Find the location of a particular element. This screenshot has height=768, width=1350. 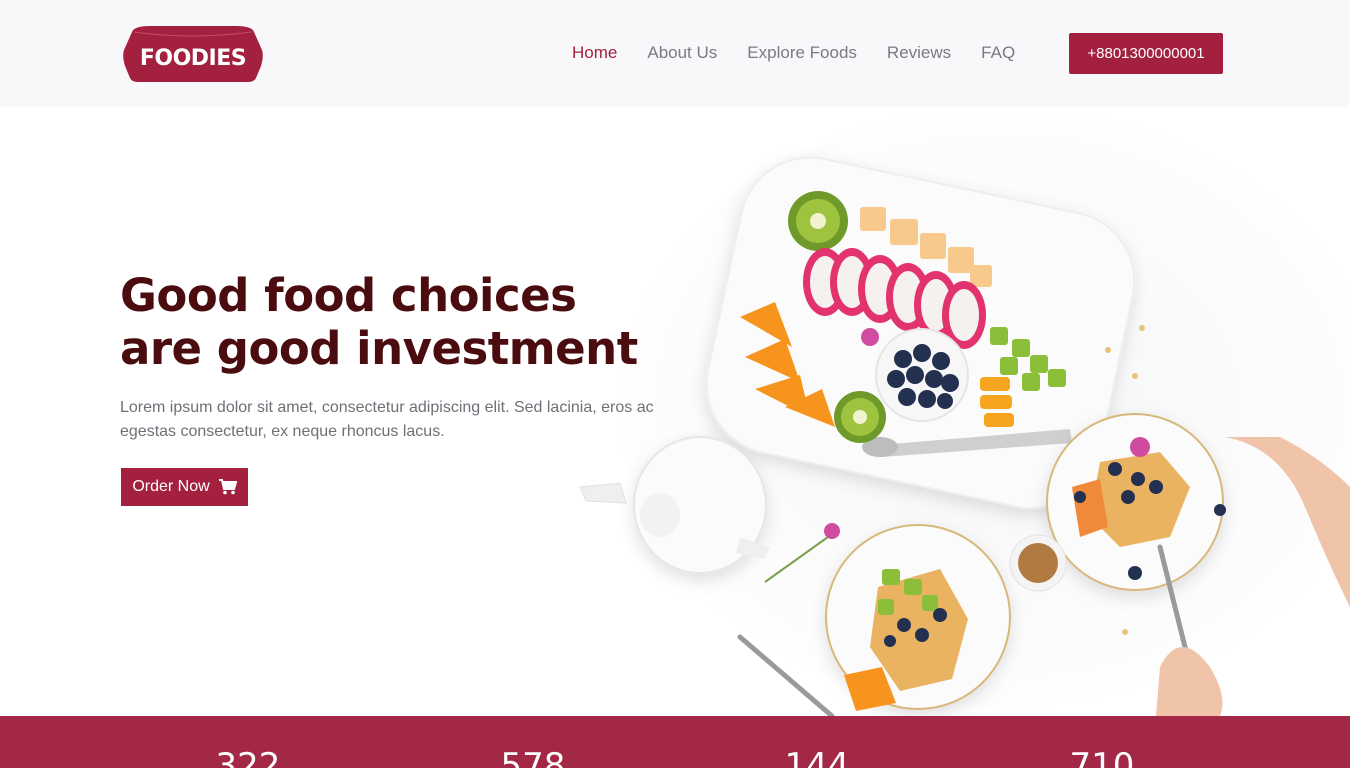

stat-value: 710 is located at coordinates (1102, 757).